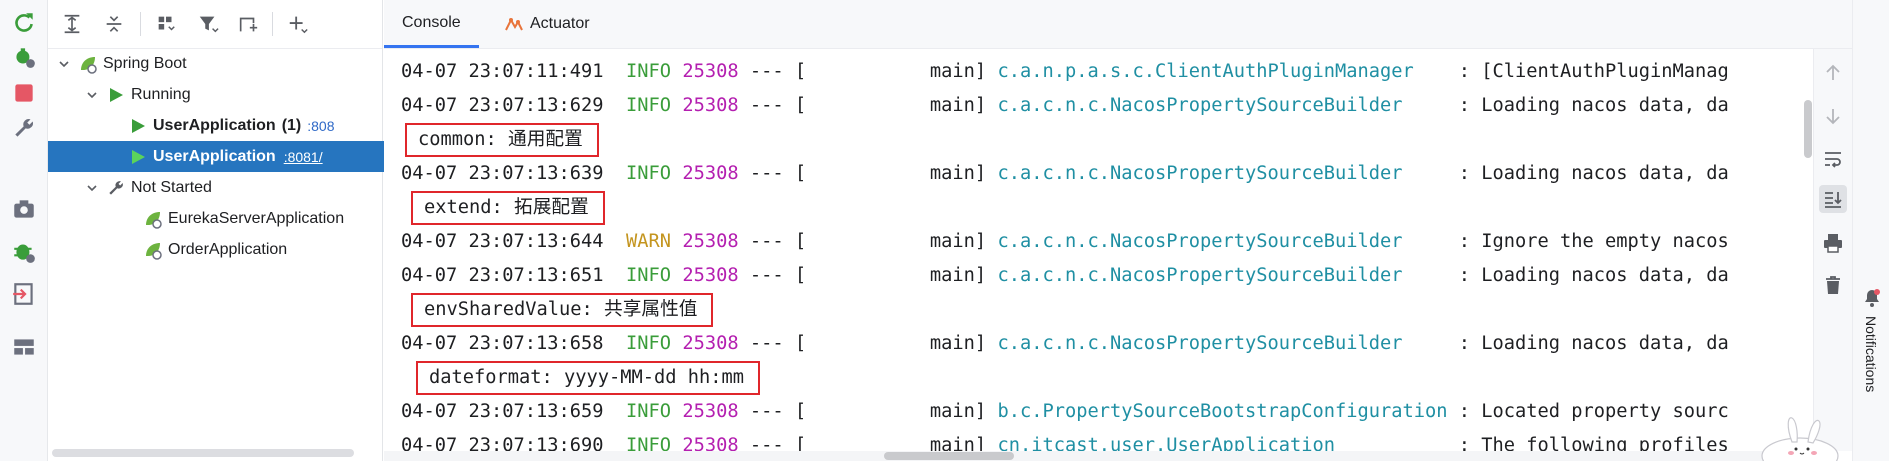 The width and height of the screenshot is (1889, 466). I want to click on collapse-all-icon, so click(114, 24).